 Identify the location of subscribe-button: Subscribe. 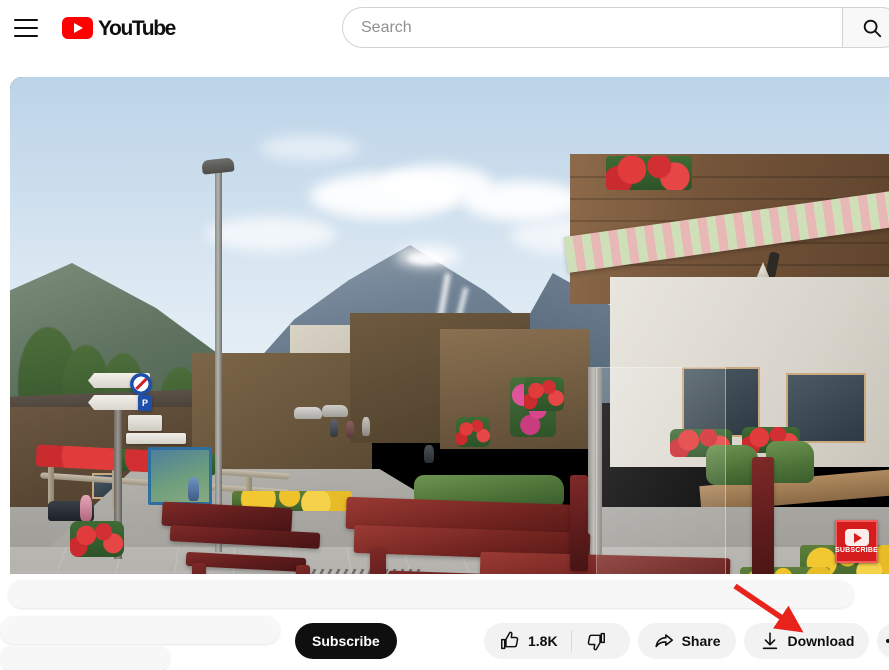
(346, 641).